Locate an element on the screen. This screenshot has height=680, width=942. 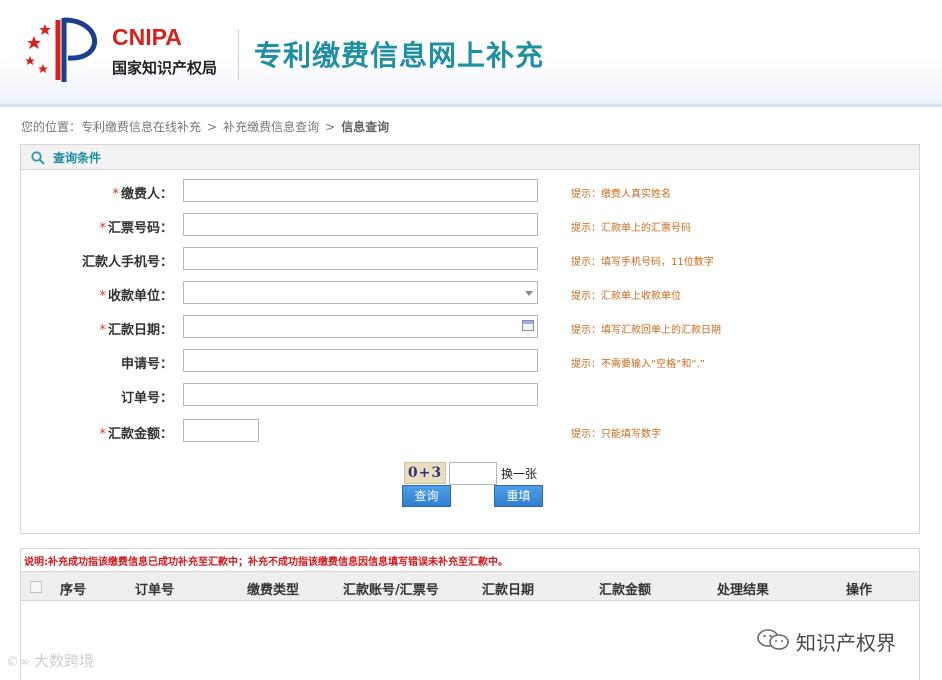
application-number-input is located at coordinates (360, 360).